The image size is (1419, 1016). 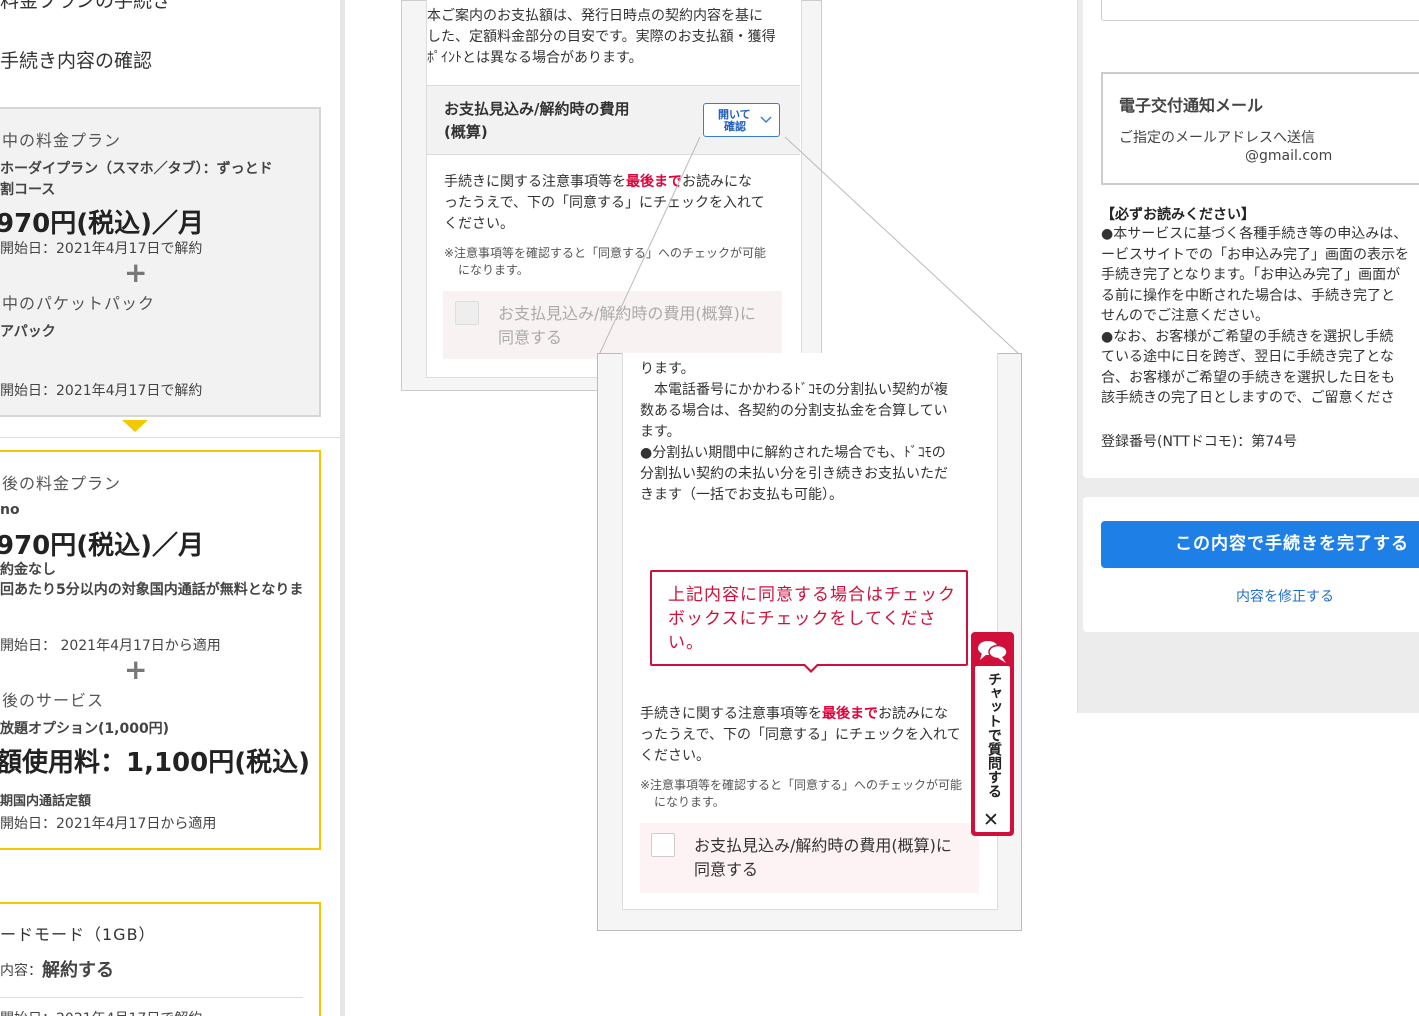 What do you see at coordinates (108, 824) in the screenshot?
I see `new-service-start: 開始日：2021年4月17日から適用` at bounding box center [108, 824].